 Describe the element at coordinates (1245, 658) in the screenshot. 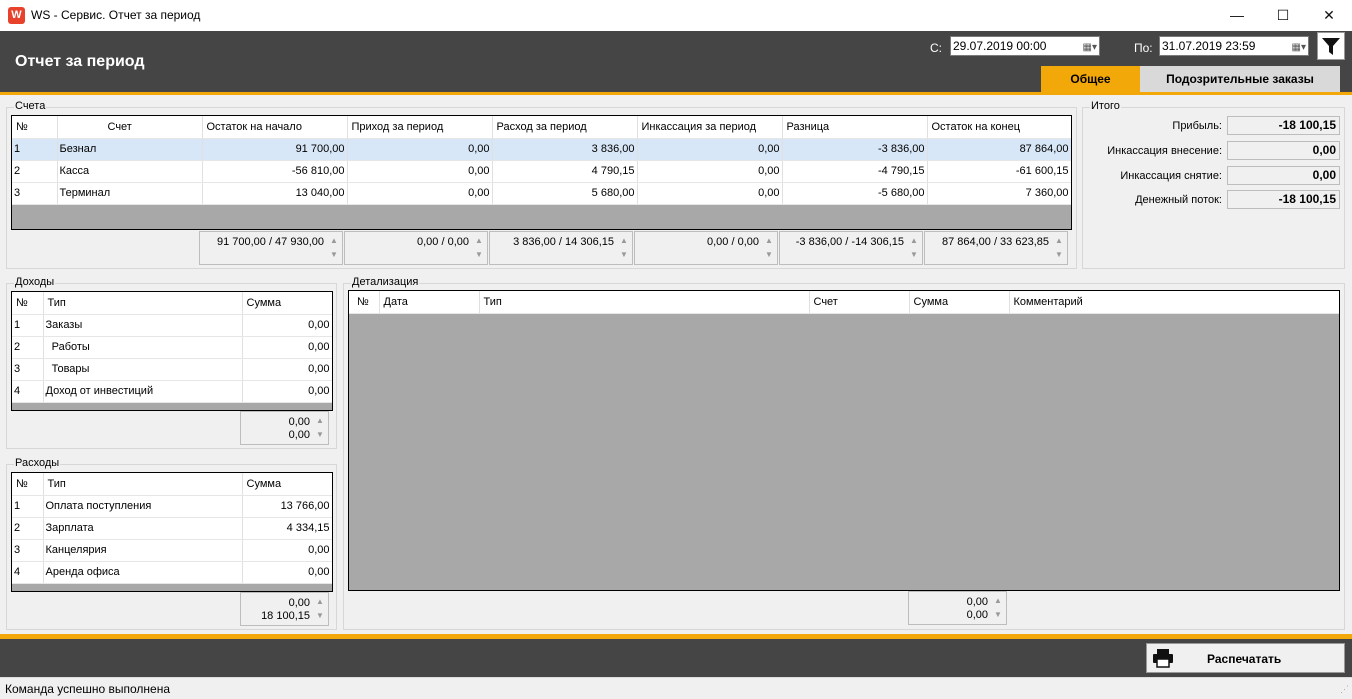

I see `print-button: Распечатать` at that location.